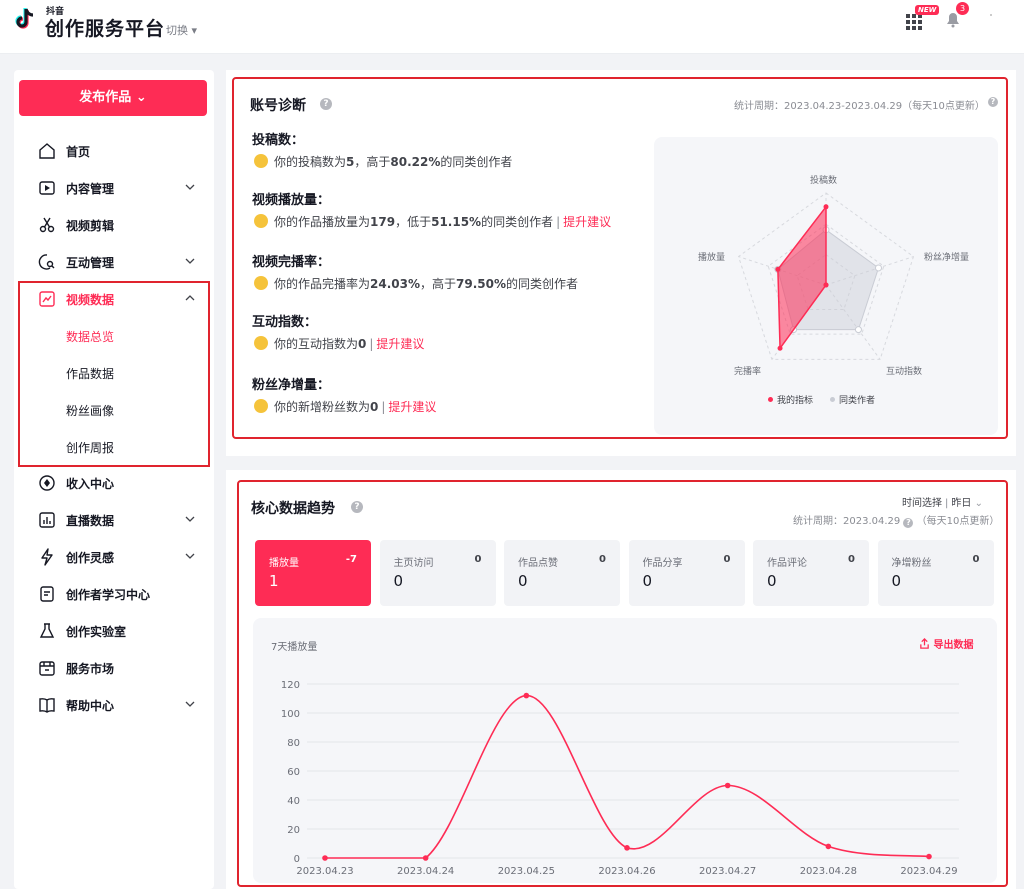 This screenshot has height=889, width=1024. Describe the element at coordinates (105, 27) in the screenshot. I see `logo-title: 创作服务平台` at that location.